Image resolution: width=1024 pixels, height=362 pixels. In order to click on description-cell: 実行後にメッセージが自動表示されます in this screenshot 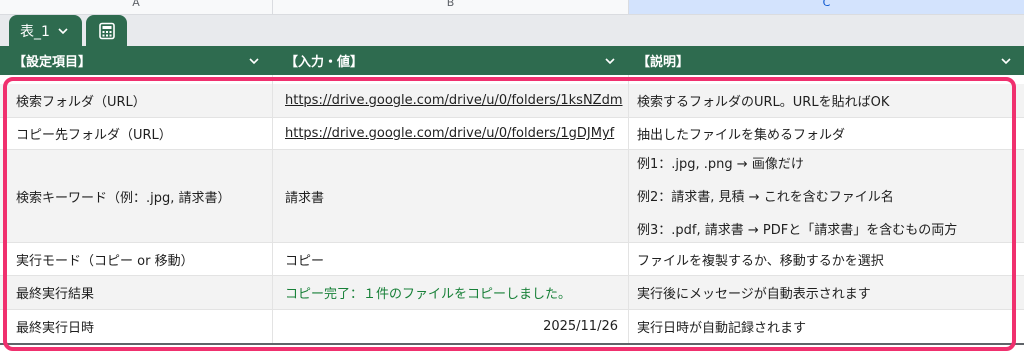, I will do `click(826, 292)`.